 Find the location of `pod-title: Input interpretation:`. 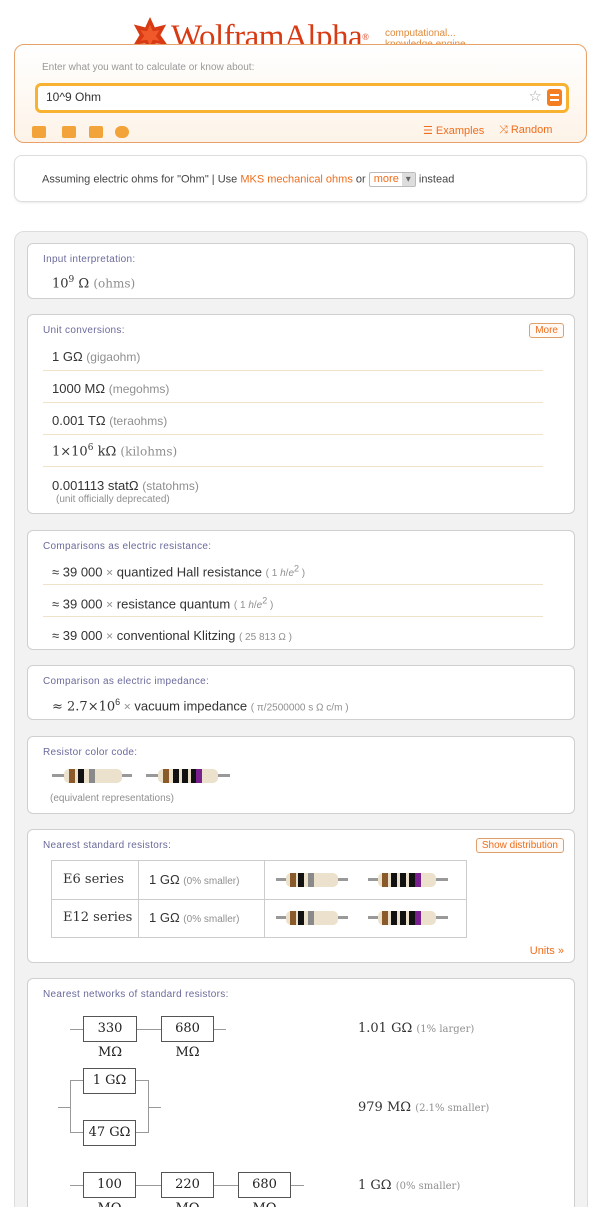

pod-title: Input interpretation: is located at coordinates (89, 259).